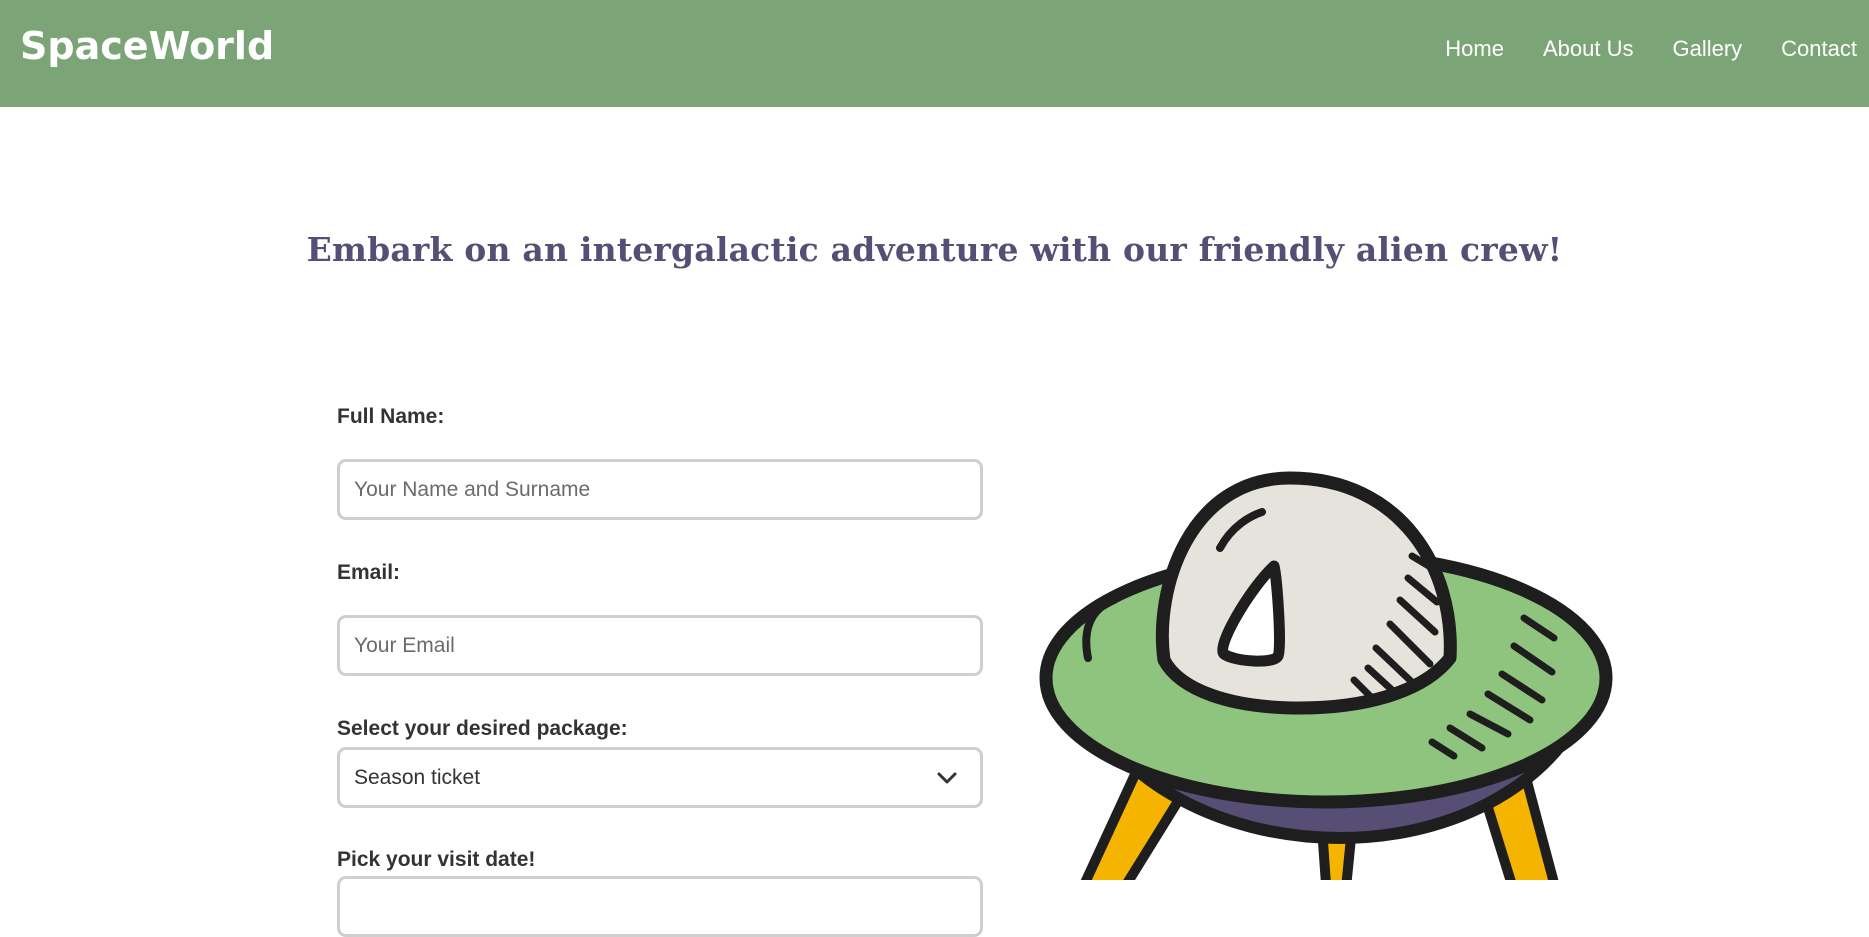 This screenshot has width=1869, height=937. I want to click on main-nav: Home About Us Gallery Contact, so click(1631, 49).